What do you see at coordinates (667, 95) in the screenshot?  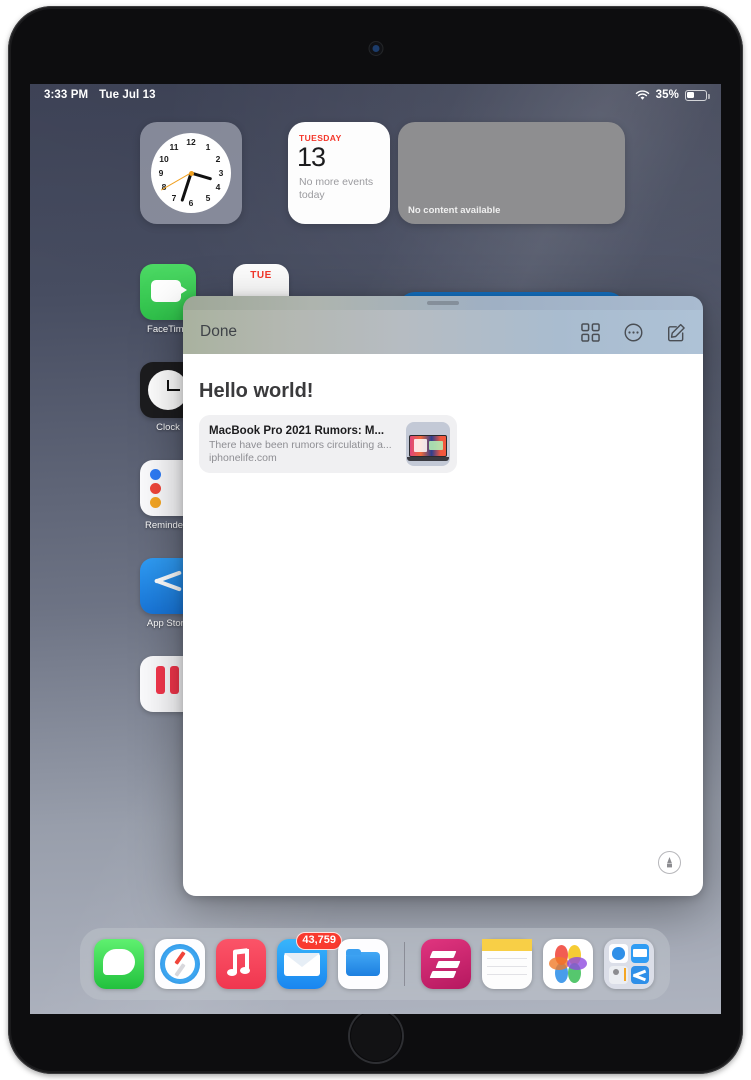 I see `battery-percent: 35%` at bounding box center [667, 95].